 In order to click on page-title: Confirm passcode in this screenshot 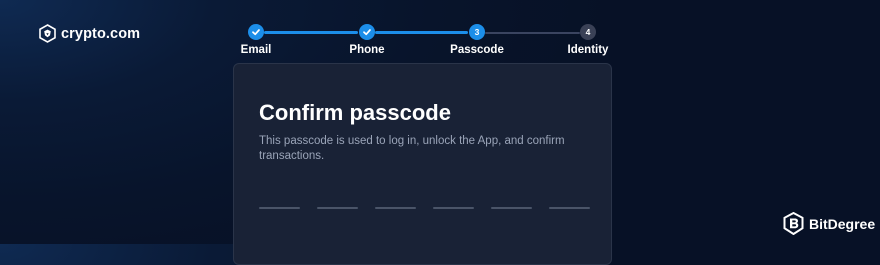, I will do `click(355, 112)`.